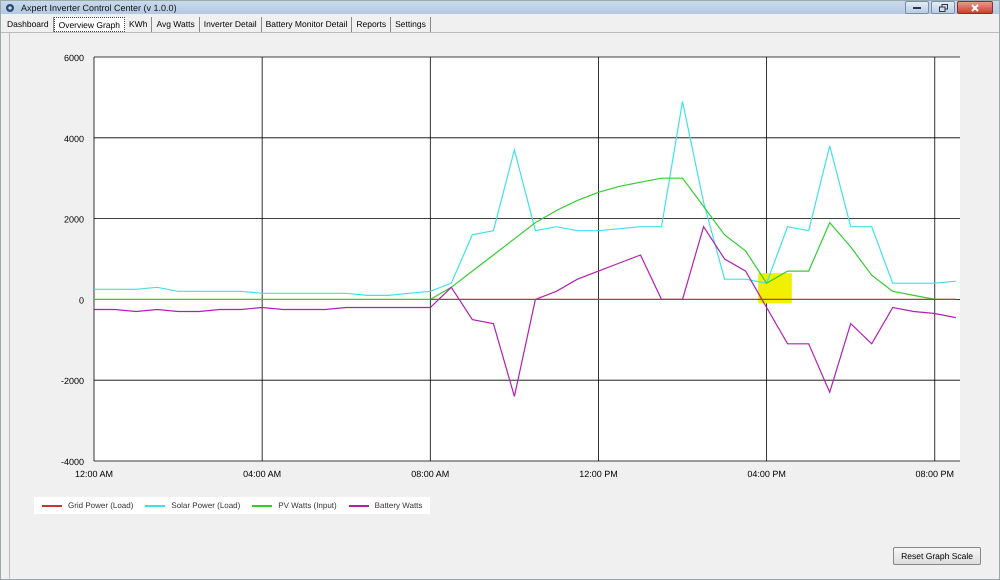  I want to click on y-tick-label: -4000, so click(72, 462).